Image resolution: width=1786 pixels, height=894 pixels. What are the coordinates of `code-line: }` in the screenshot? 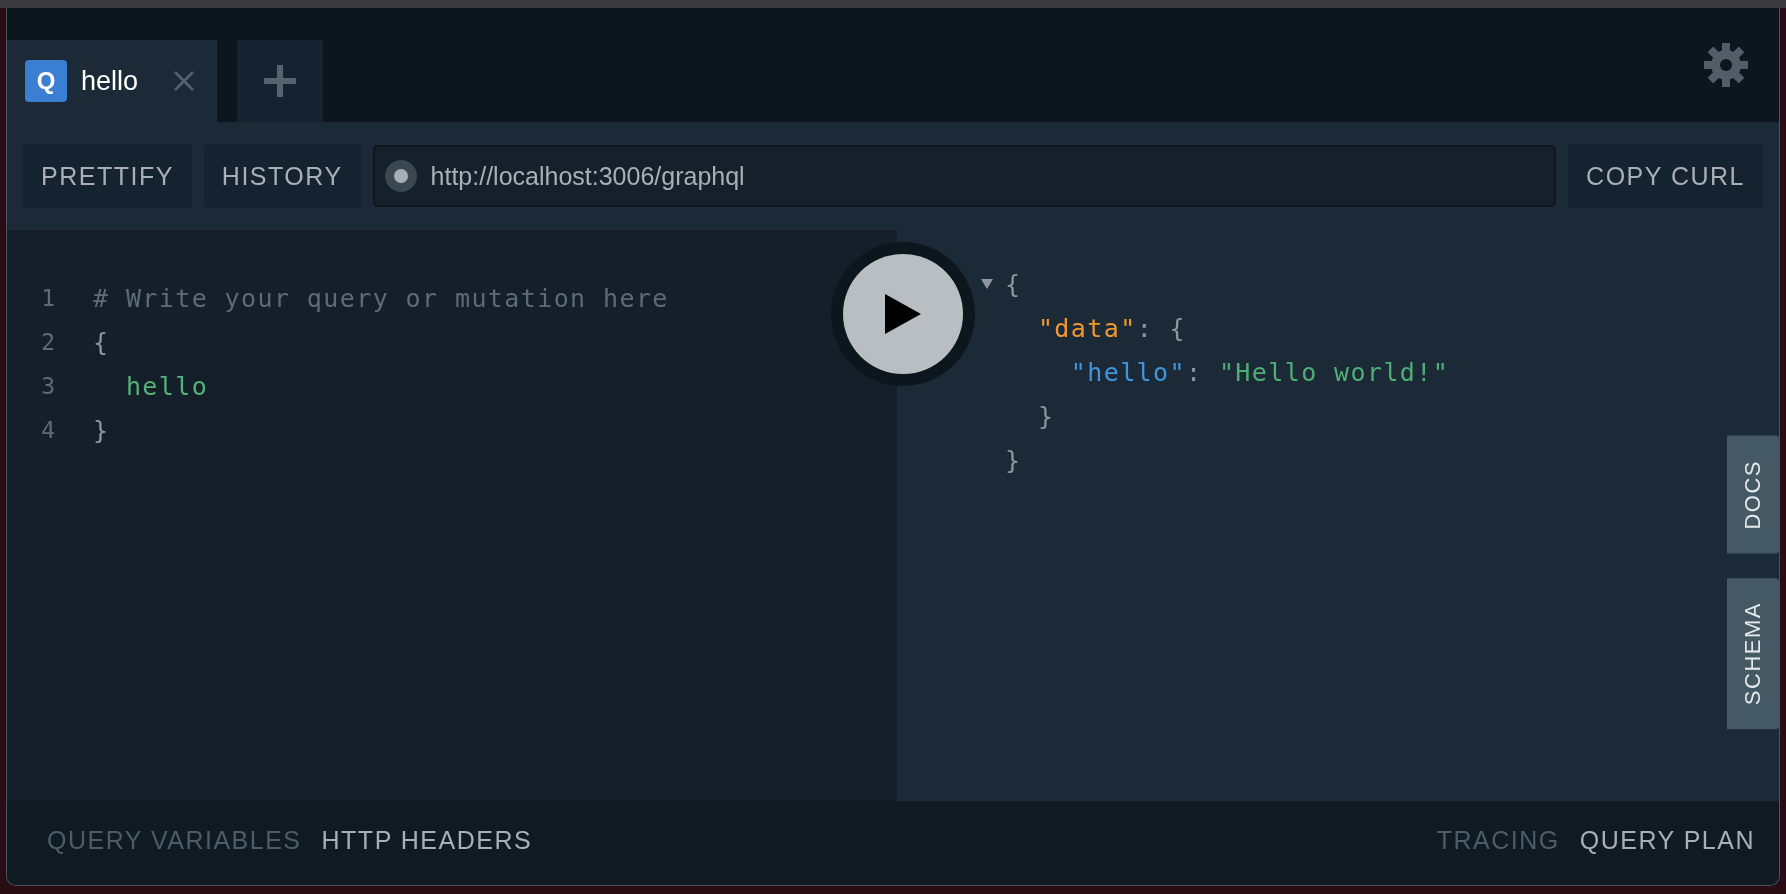 It's located at (101, 430).